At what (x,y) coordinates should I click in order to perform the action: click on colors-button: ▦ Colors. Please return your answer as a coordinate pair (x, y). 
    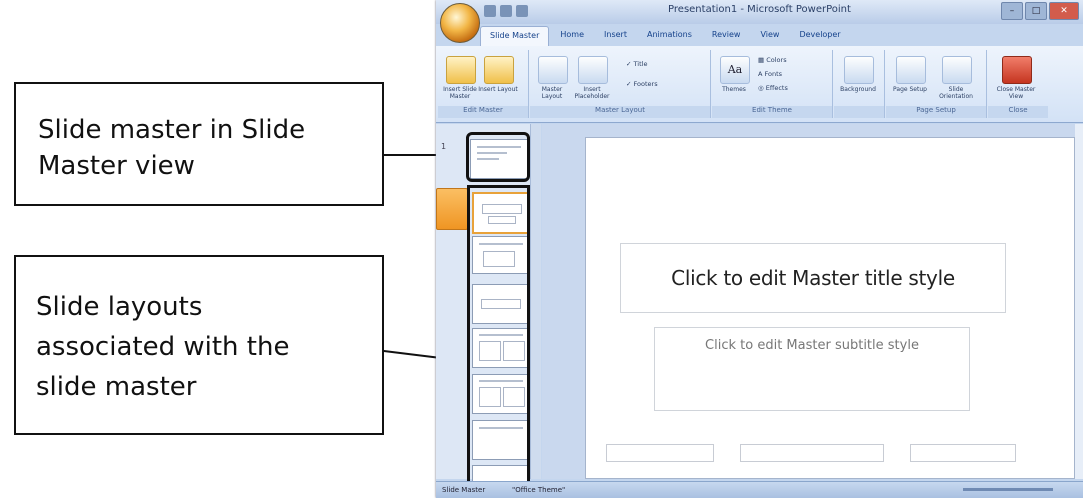
    Looking at the image, I should click on (772, 60).